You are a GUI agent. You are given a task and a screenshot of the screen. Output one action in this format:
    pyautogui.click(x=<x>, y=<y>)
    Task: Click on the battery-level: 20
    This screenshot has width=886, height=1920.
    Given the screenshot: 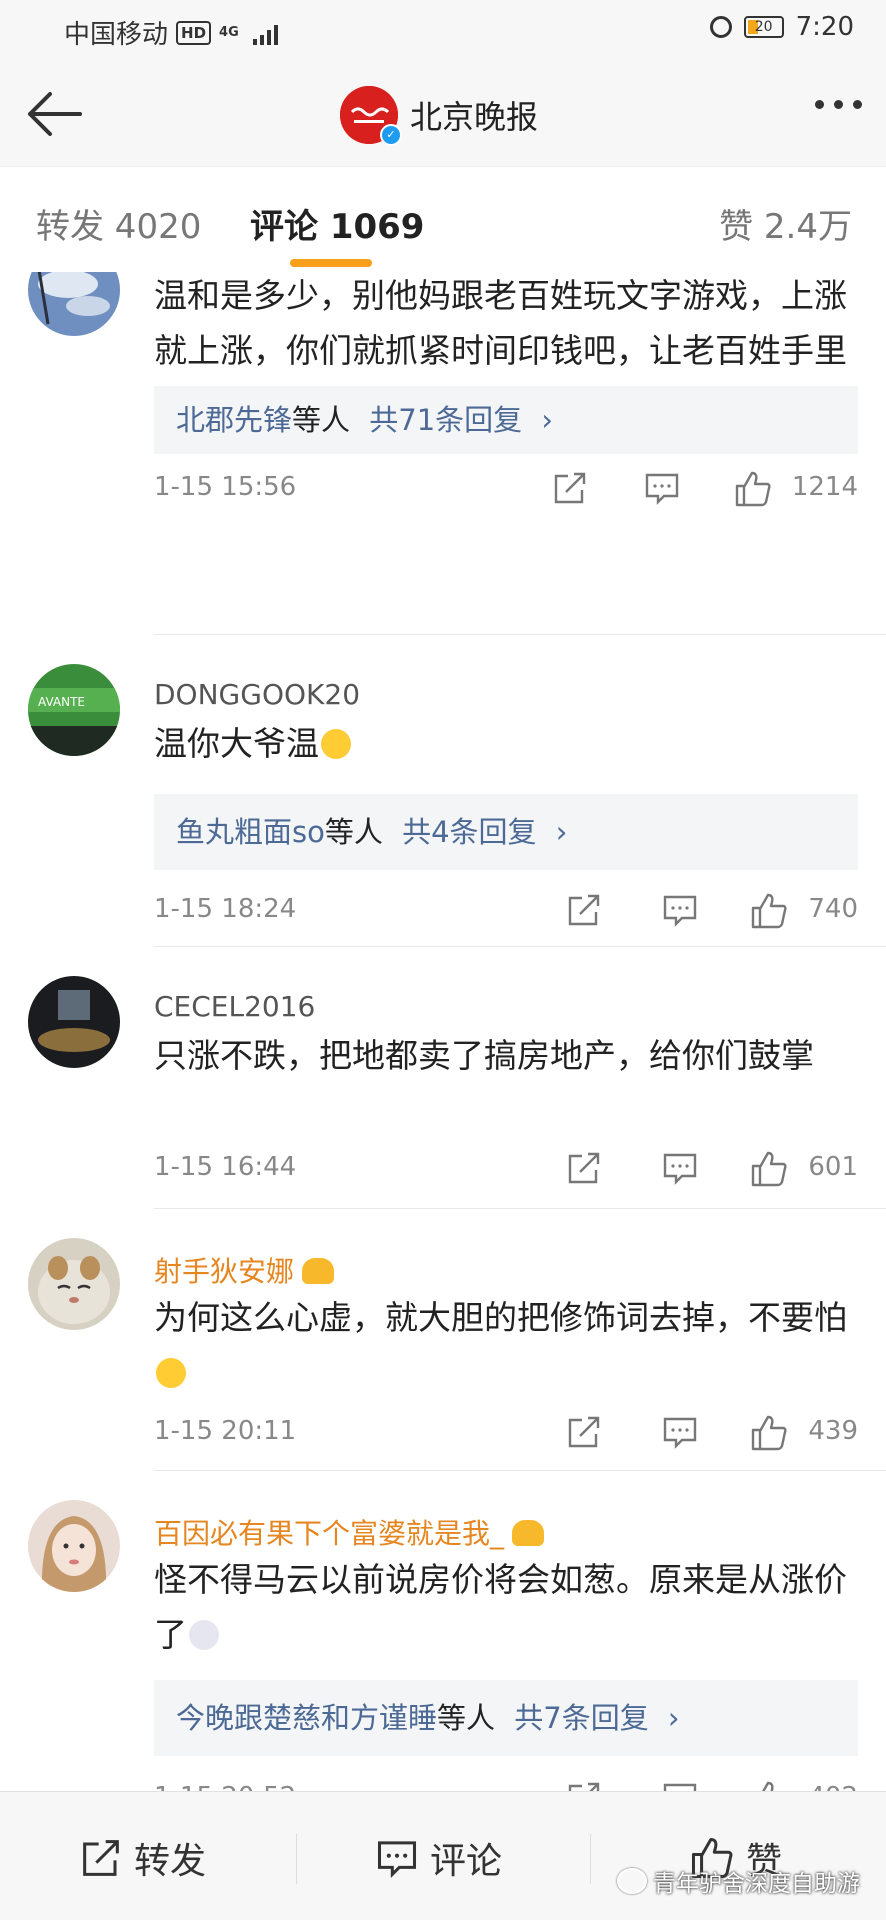 What is the action you would take?
    pyautogui.click(x=763, y=27)
    